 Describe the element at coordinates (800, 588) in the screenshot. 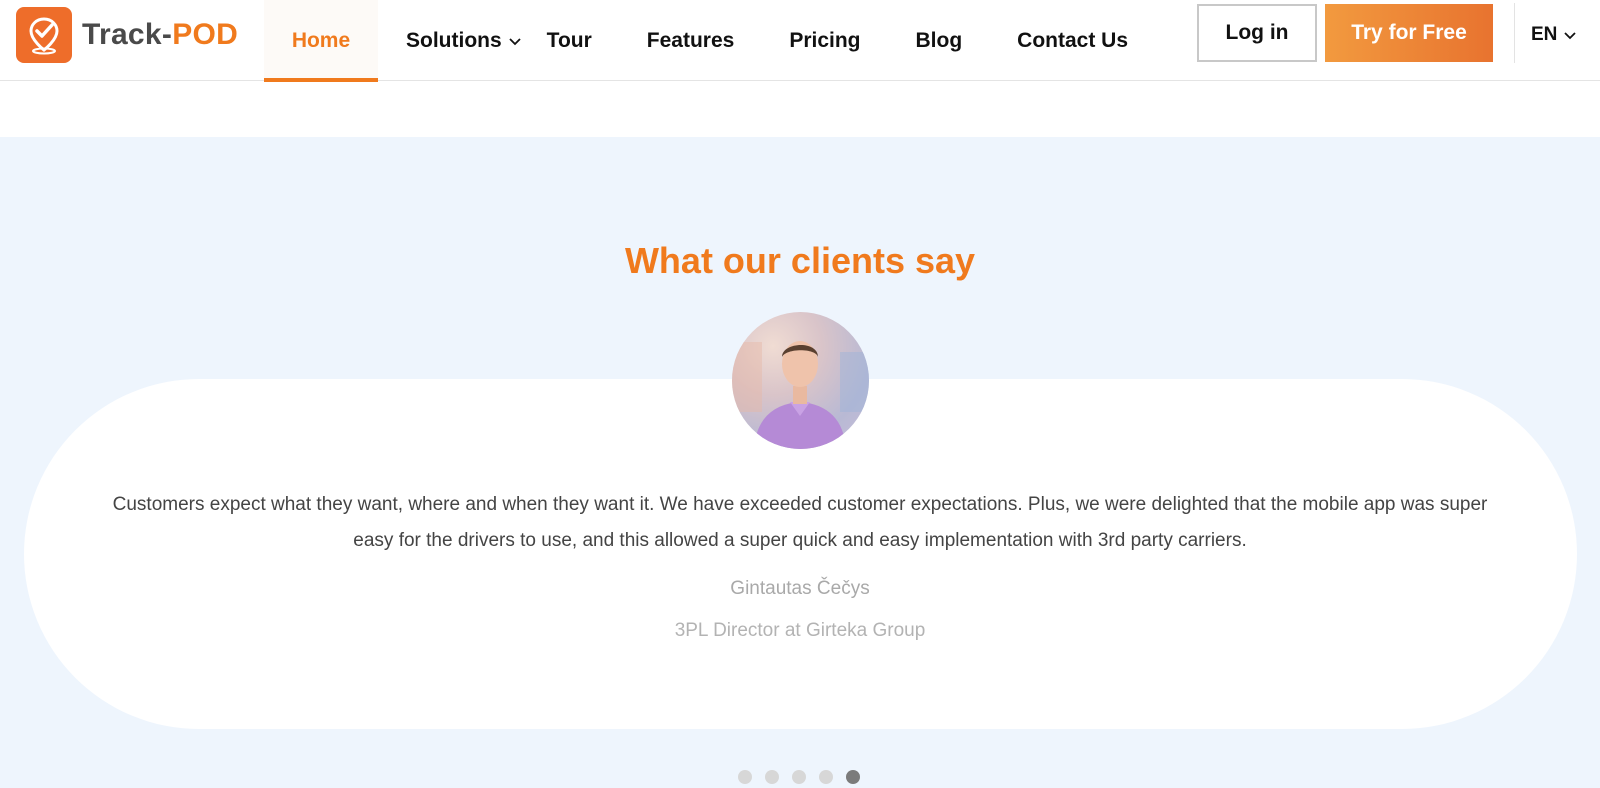

I see `testimonial-author: Gintautas Čečys` at that location.